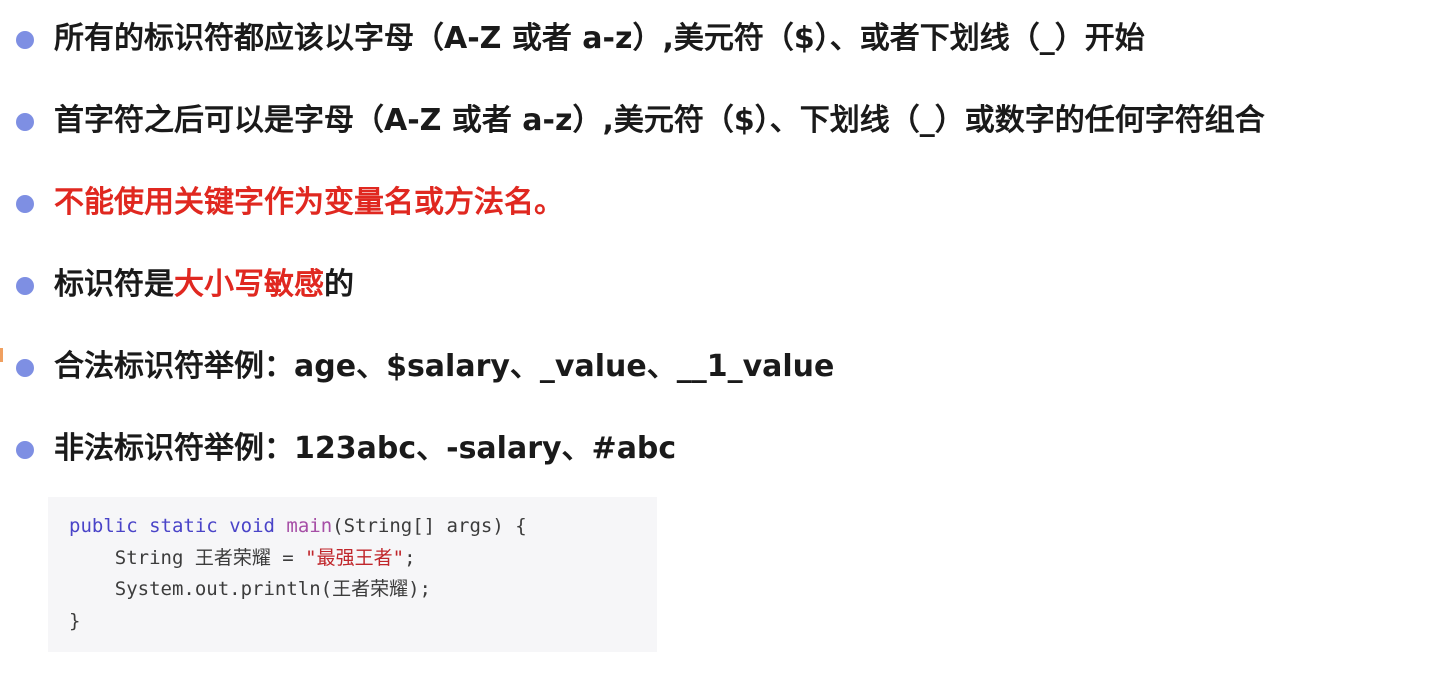 This screenshot has width=1445, height=675. What do you see at coordinates (339, 284) in the screenshot?
I see `bullet-text-suffix: 的` at bounding box center [339, 284].